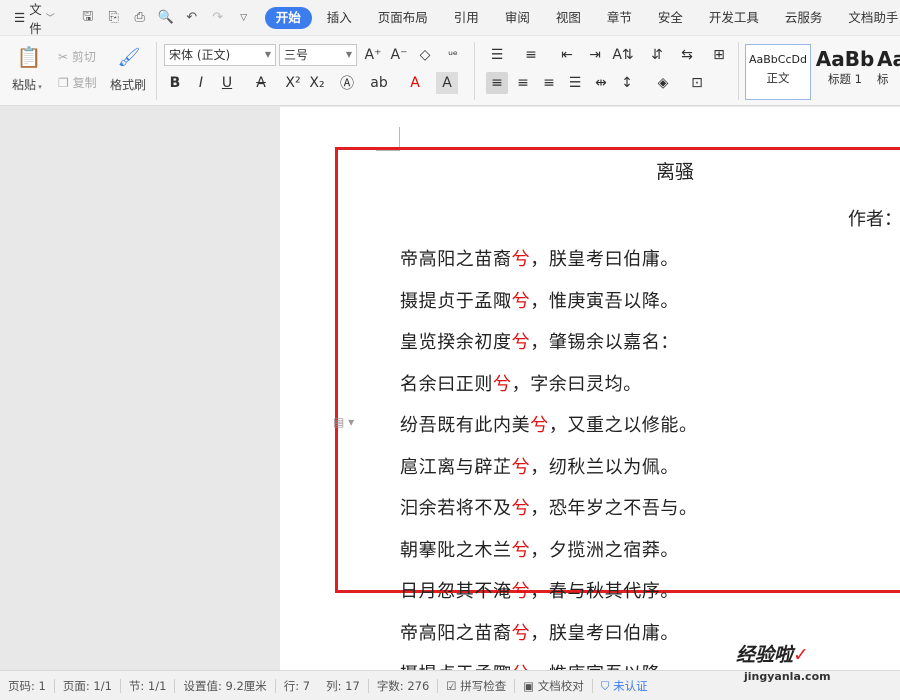 The height and width of the screenshot is (700, 900). Describe the element at coordinates (288, 17) in the screenshot. I see `tab-home: 开始` at that location.